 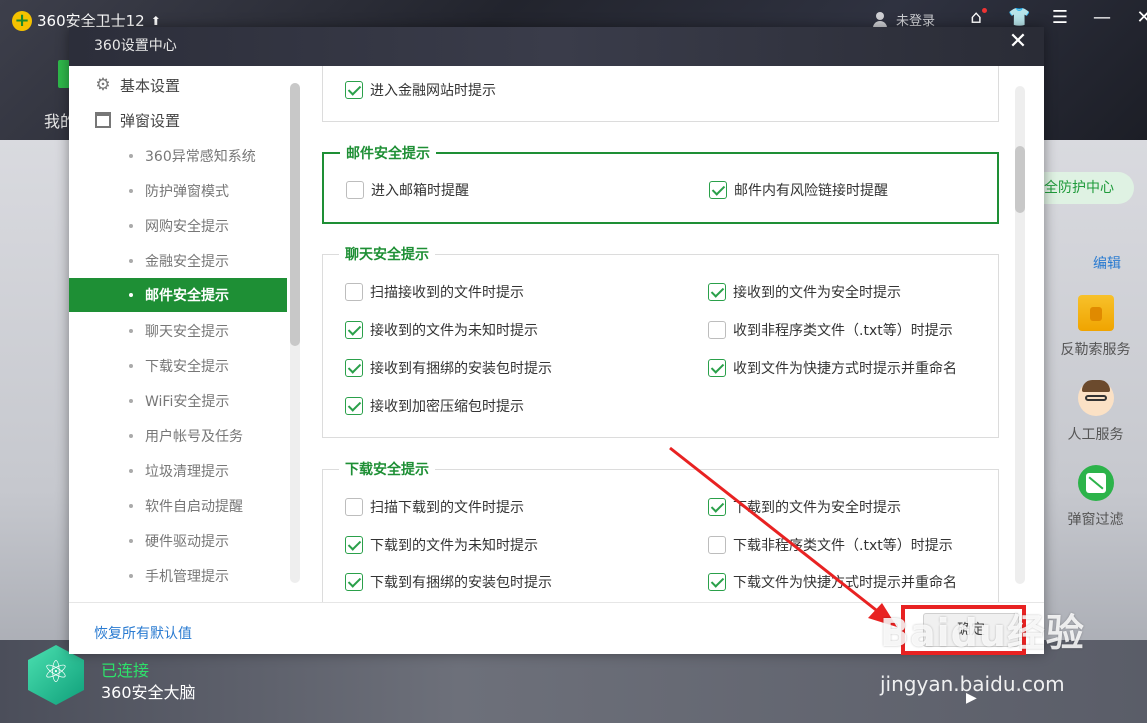 I want to click on option-label: 扫描下载到的文件时提示, so click(x=447, y=508).